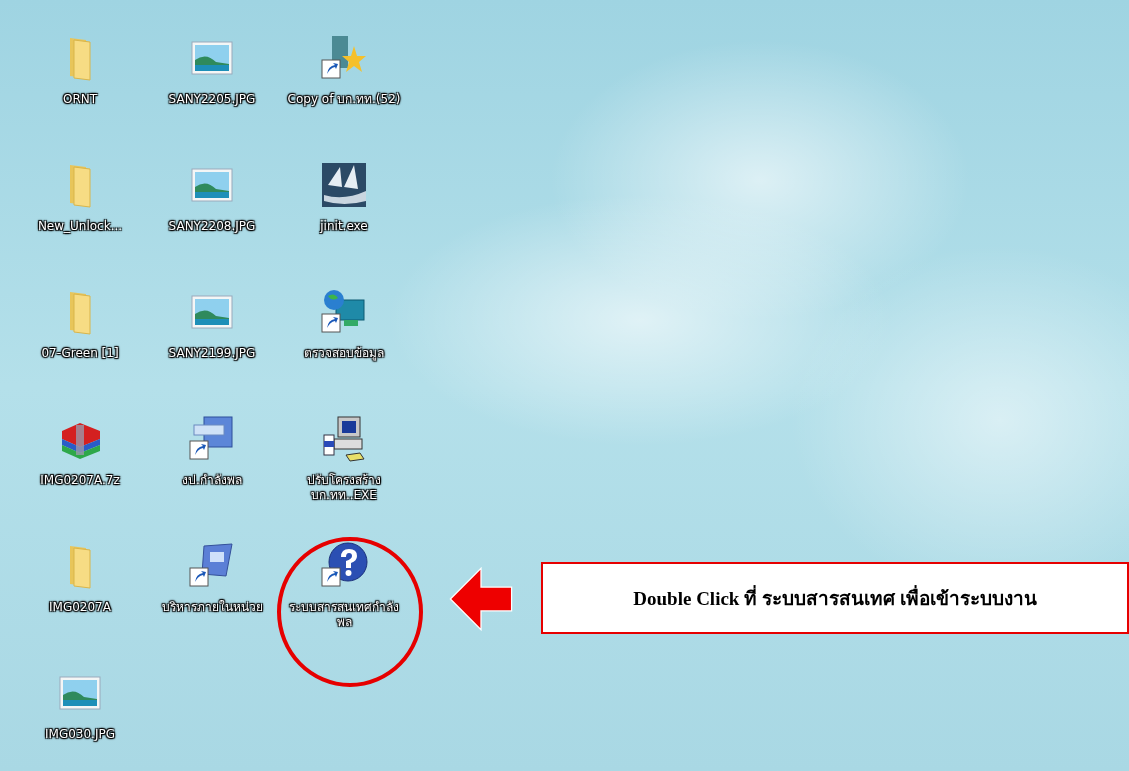  What do you see at coordinates (344, 185) in the screenshot?
I see `sail-icon` at bounding box center [344, 185].